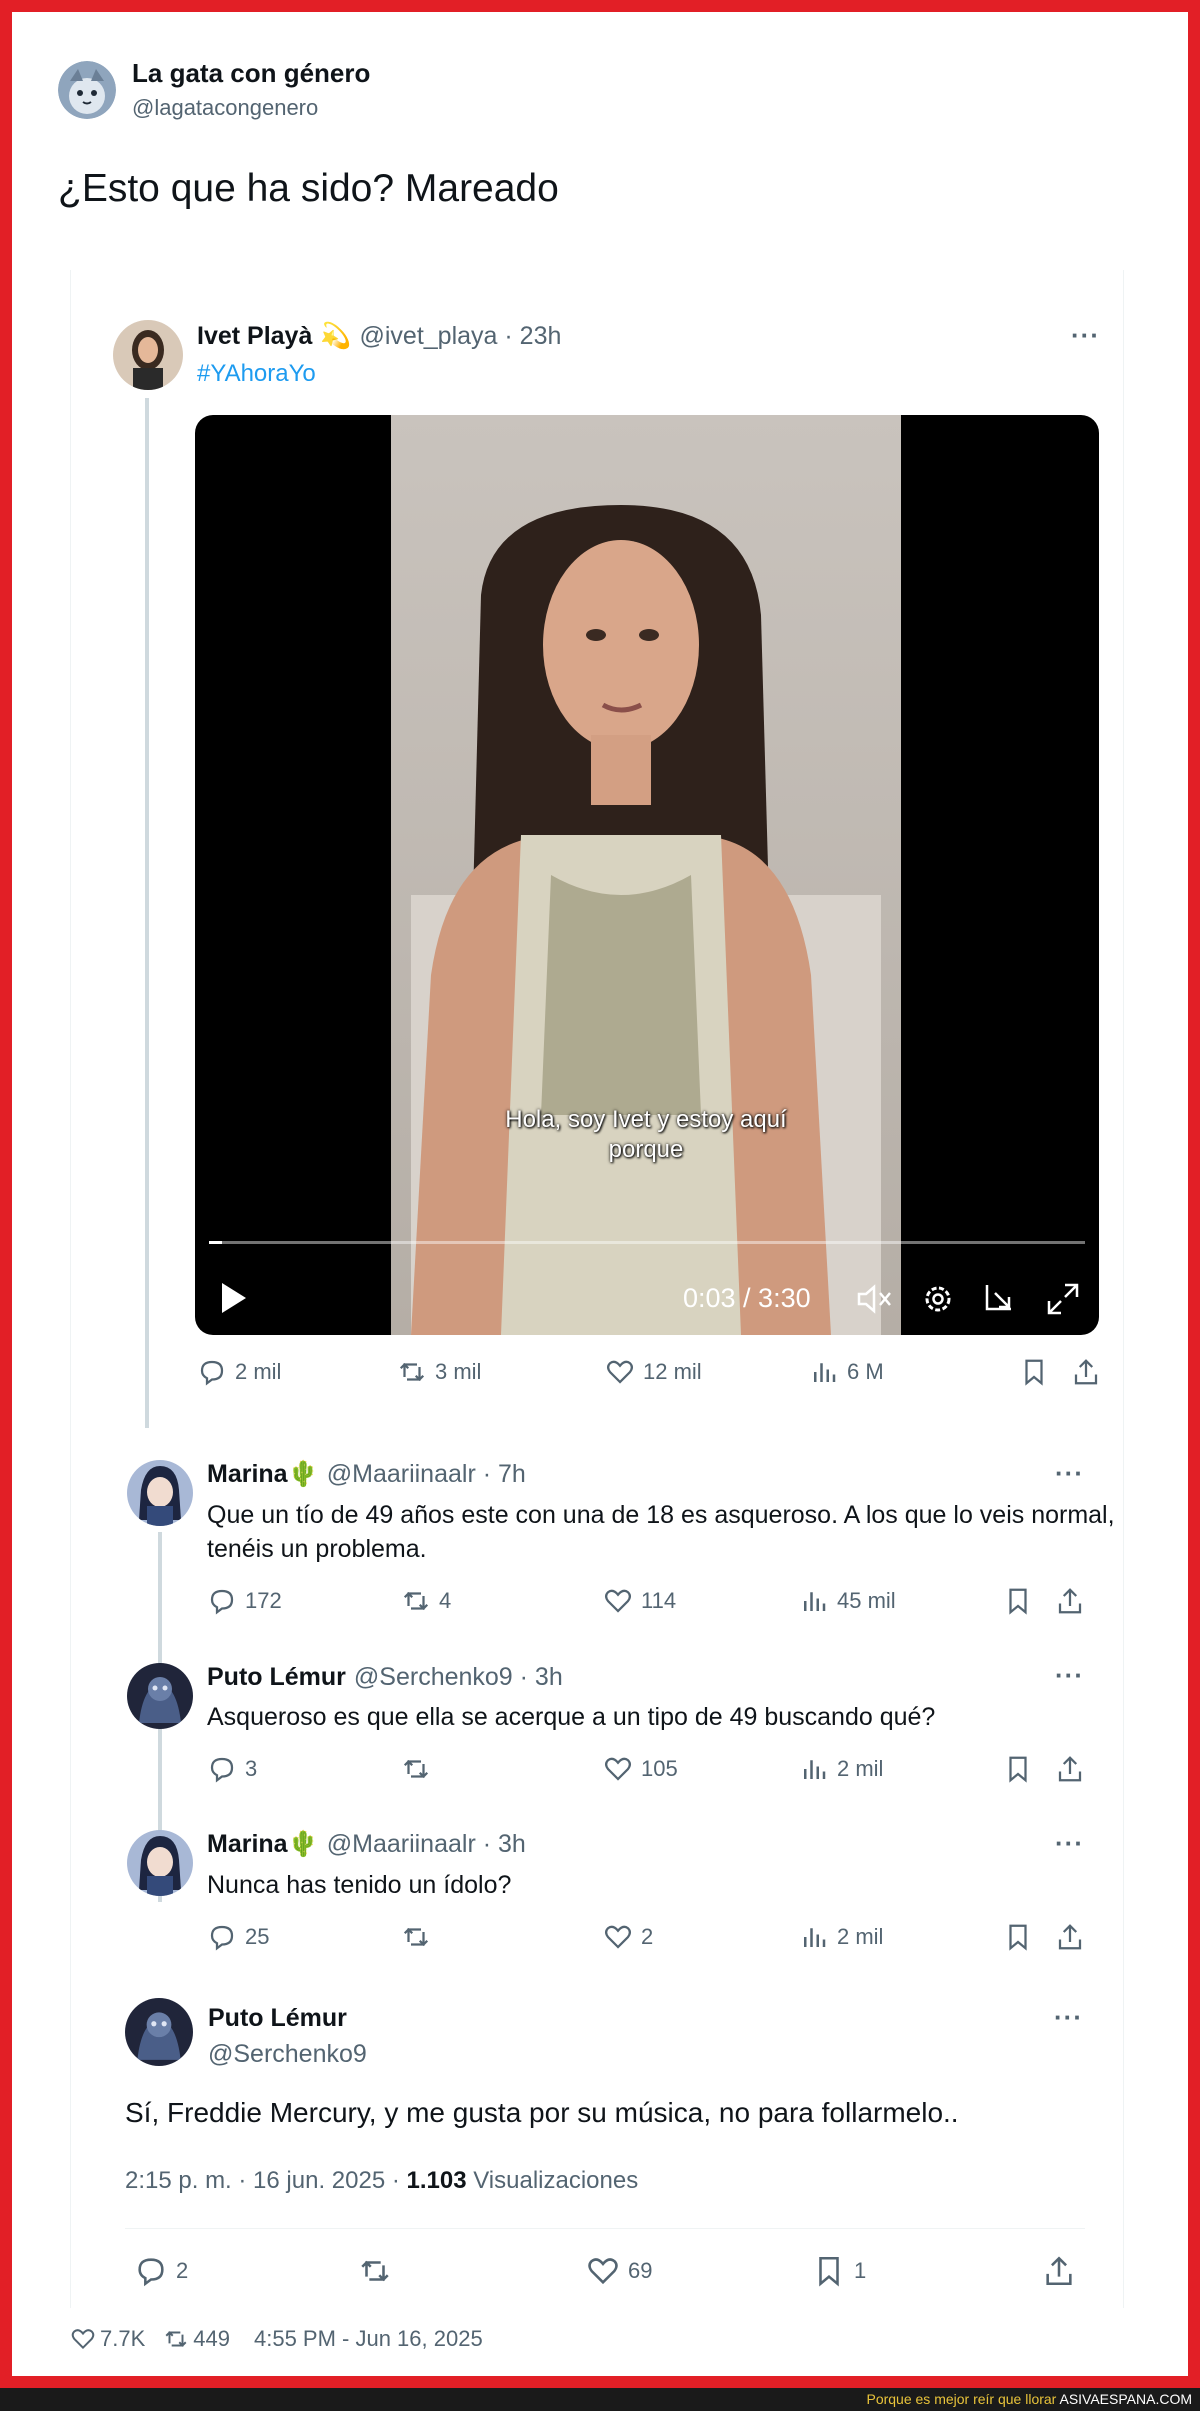  I want to click on play-icon, so click(234, 1298).